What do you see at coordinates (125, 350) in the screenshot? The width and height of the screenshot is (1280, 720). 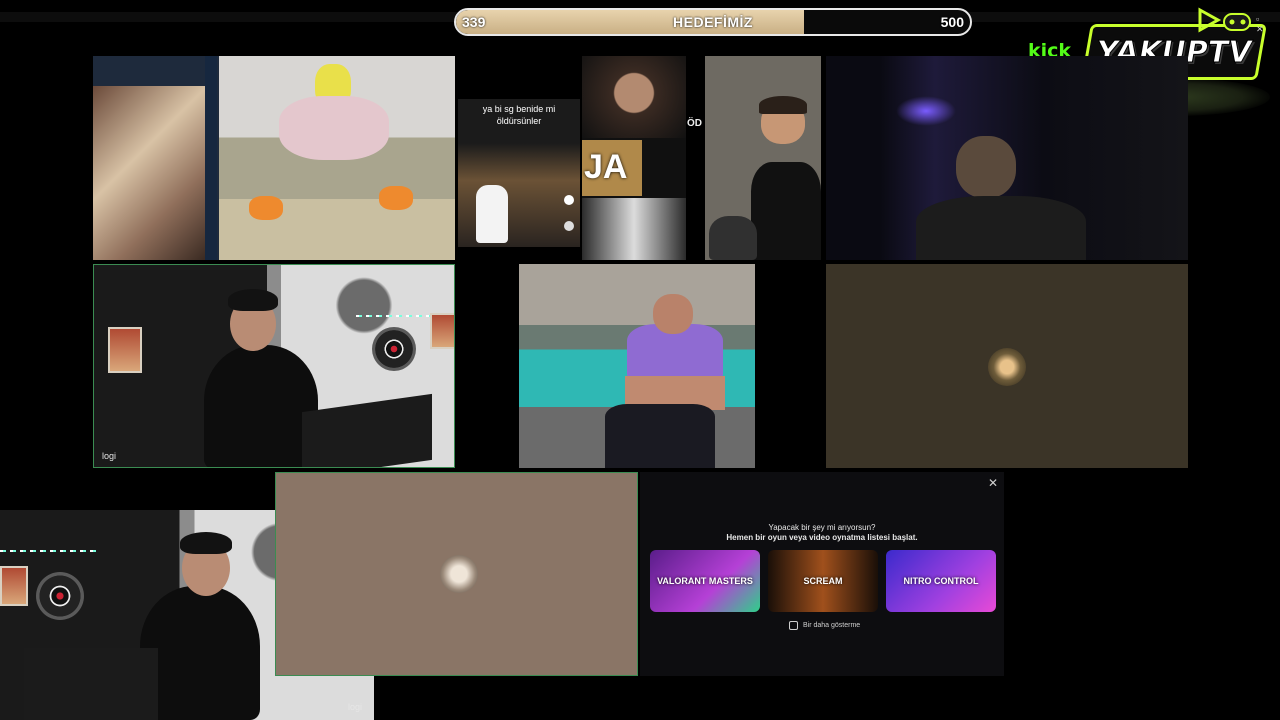 I see `portrait-poster` at bounding box center [125, 350].